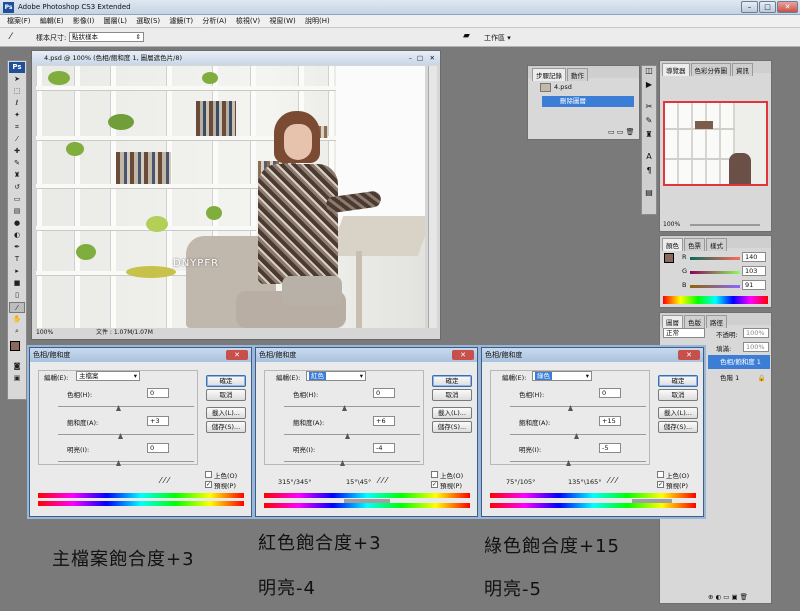 The height and width of the screenshot is (611, 800). Describe the element at coordinates (466, 36) in the screenshot. I see `palette-well-icon: ▰` at that location.